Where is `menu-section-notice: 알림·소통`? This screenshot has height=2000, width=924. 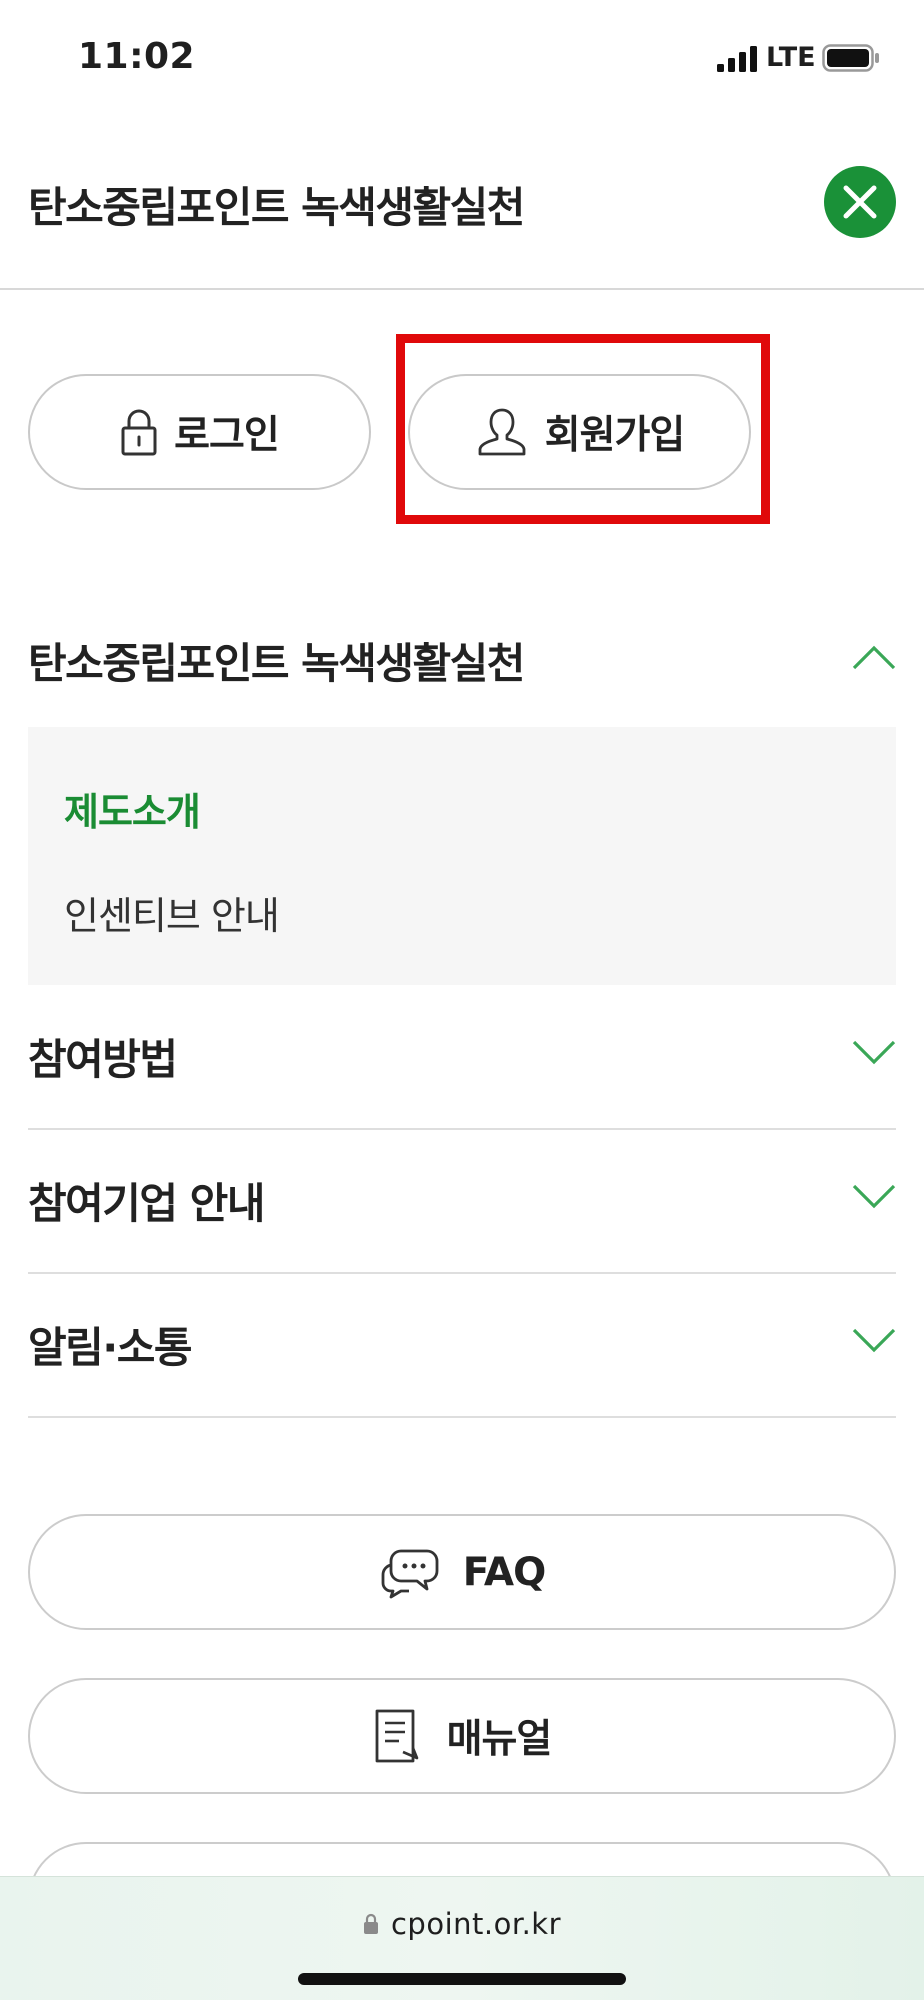 menu-section-notice: 알림·소통 is located at coordinates (462, 1343).